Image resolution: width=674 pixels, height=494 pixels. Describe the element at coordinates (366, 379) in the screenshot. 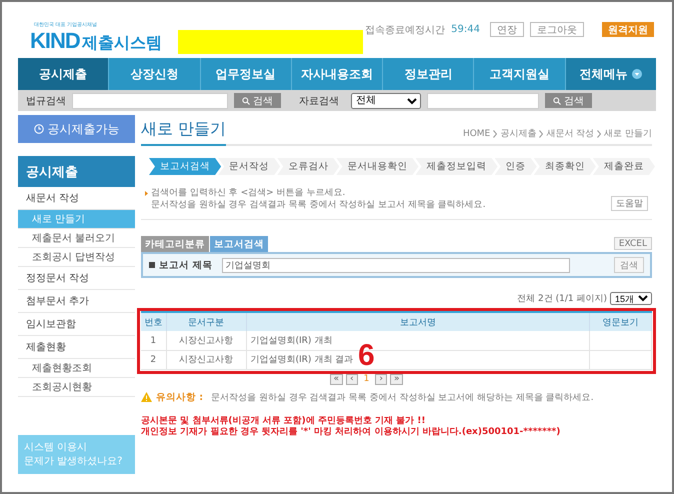

I see `pagination-button: 1` at that location.